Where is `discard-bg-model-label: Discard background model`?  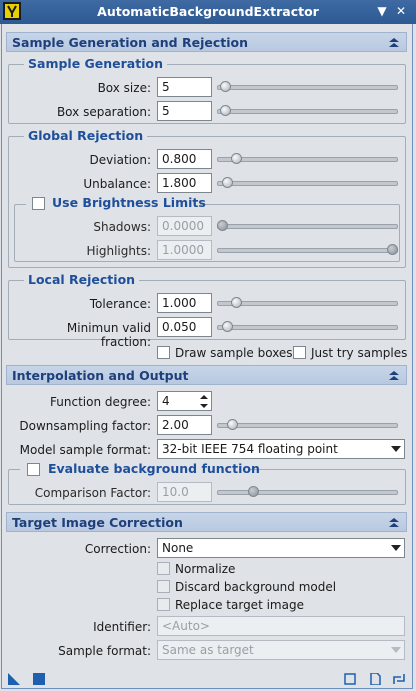
discard-bg-model-label: Discard background model is located at coordinates (255, 587).